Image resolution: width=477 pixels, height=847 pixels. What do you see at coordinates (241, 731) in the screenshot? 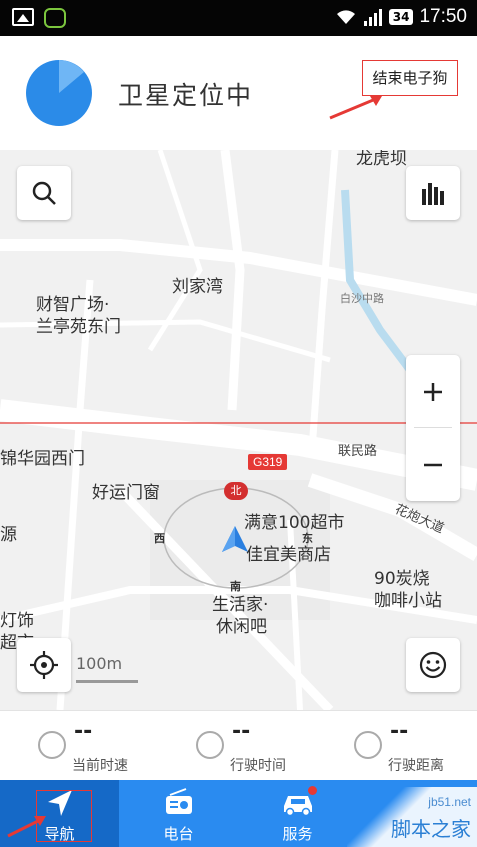
I see `stat-time-value: --` at bounding box center [241, 731].